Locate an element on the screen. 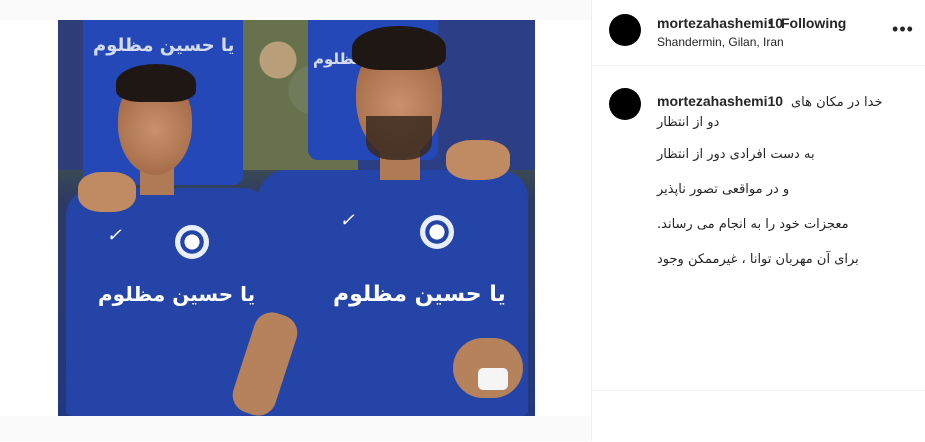  author-avatar is located at coordinates (625, 30).